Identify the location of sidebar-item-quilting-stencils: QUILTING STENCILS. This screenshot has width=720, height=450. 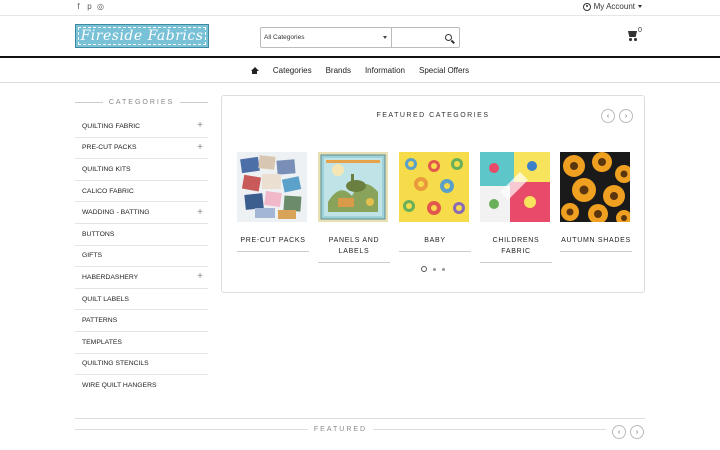
(141, 365).